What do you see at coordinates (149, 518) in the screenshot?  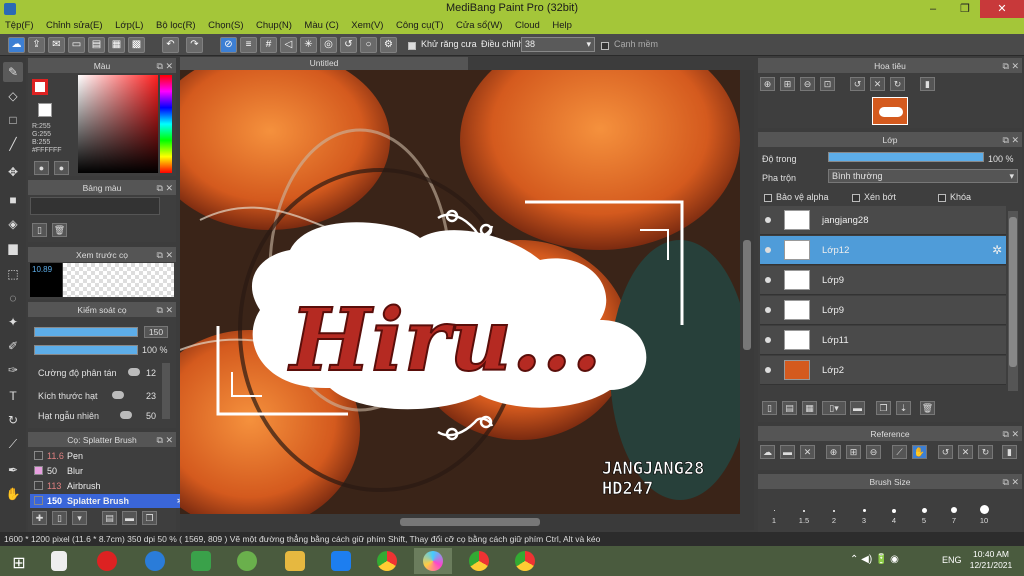 I see `brush-copy-icon: ❐` at bounding box center [149, 518].